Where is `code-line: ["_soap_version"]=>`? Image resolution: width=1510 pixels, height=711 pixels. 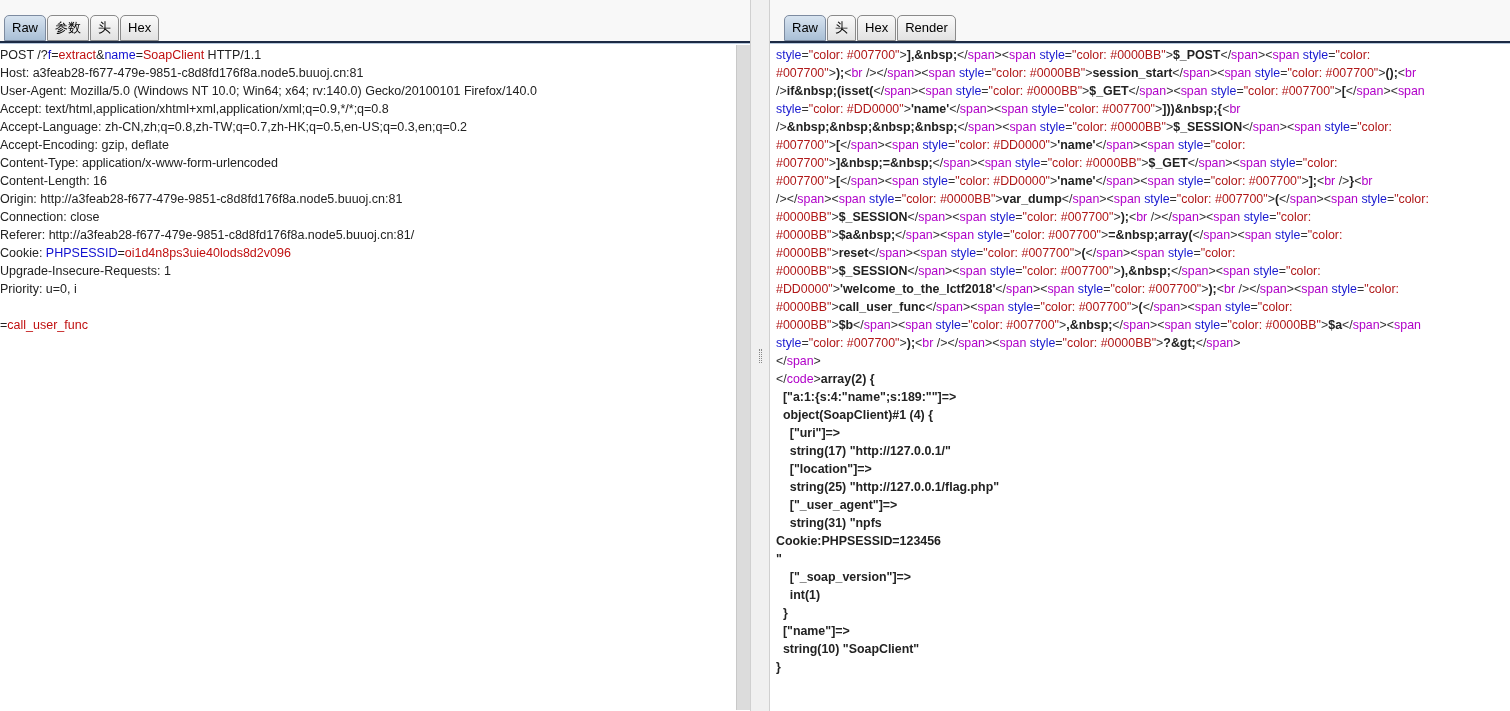
code-line: ["_soap_version"]=> is located at coordinates (850, 577).